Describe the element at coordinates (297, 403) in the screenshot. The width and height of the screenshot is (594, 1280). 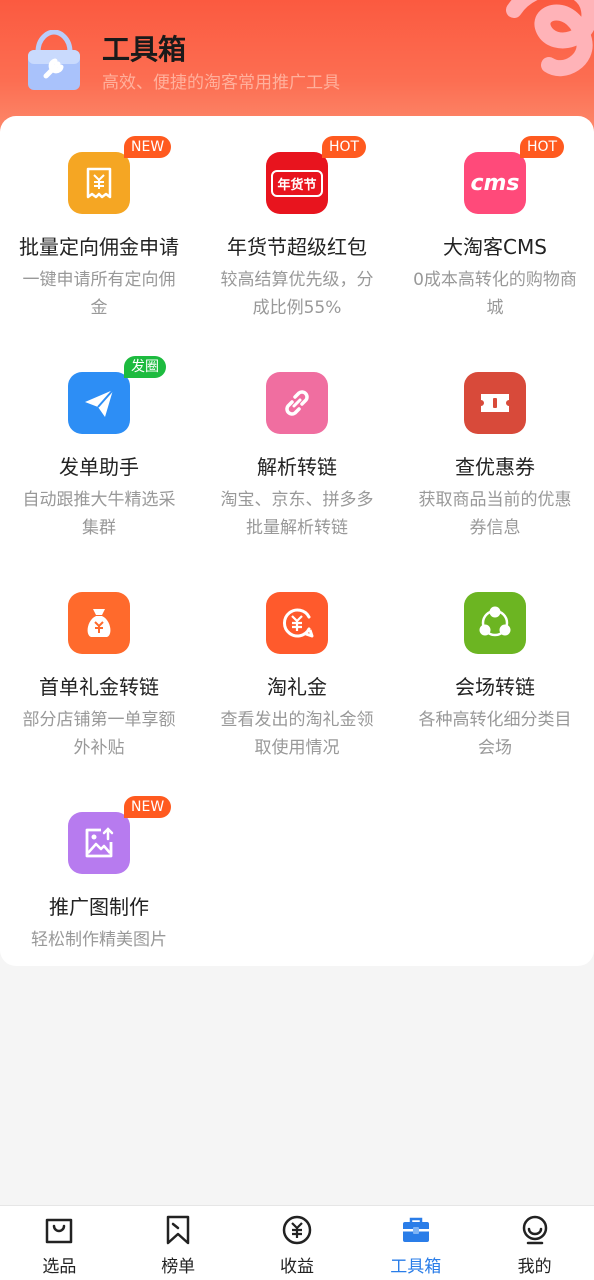
I see `link-icon` at that location.